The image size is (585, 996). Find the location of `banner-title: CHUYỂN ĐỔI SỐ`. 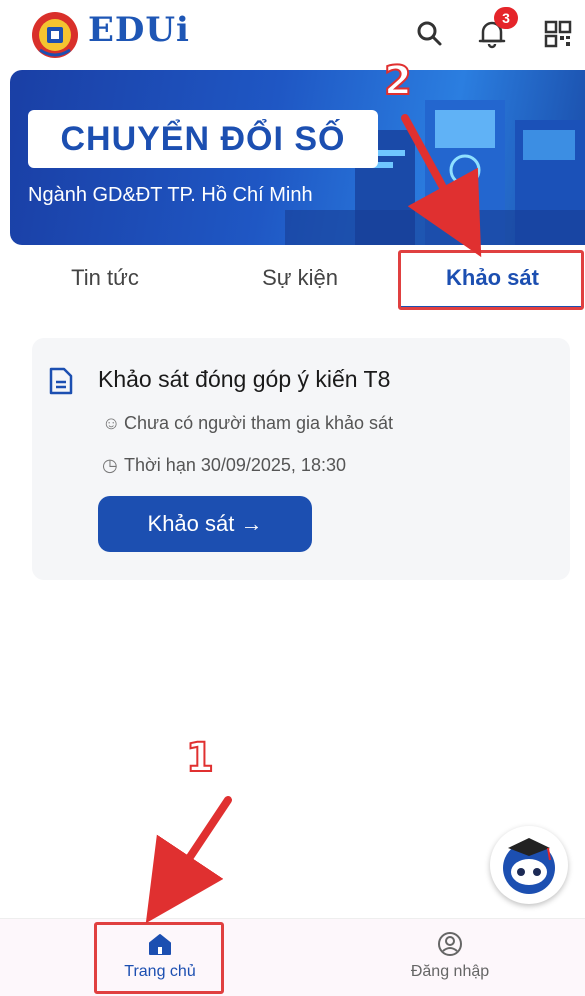

banner-title: CHUYỂN ĐỔI SỐ is located at coordinates (203, 139).